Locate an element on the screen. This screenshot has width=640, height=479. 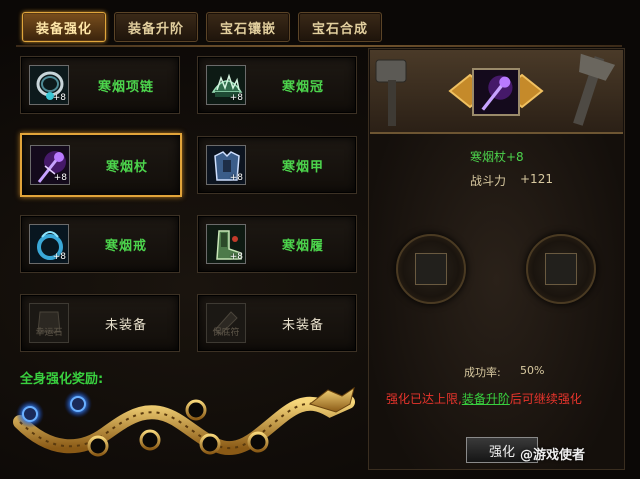
equipment-slot-necklace: +8 寒烟项链 is located at coordinates (100, 85).